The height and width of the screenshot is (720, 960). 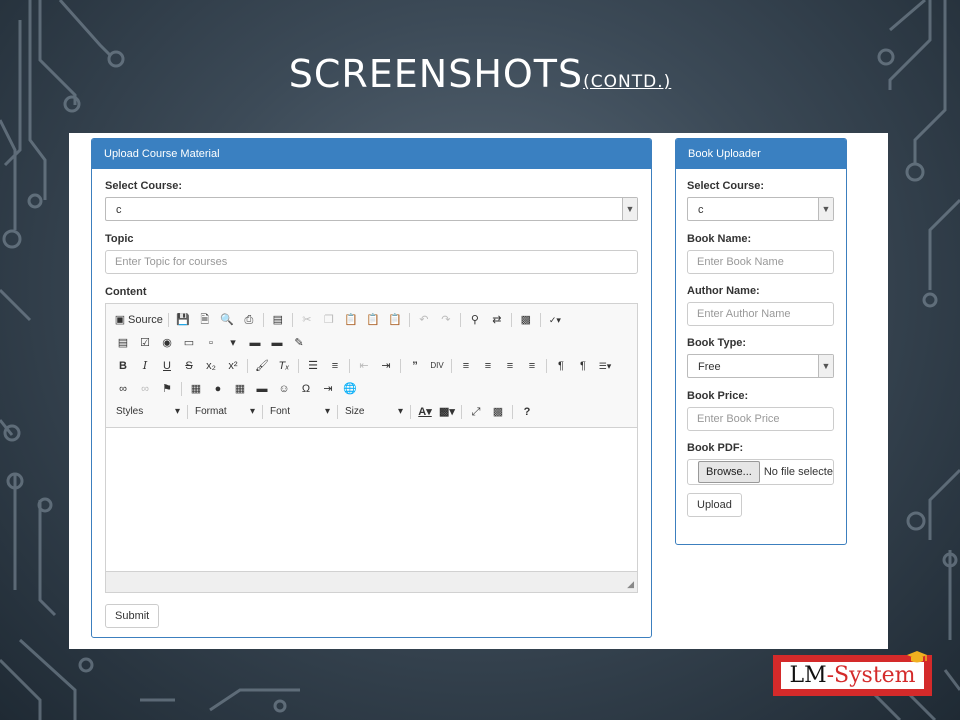 What do you see at coordinates (145, 343) in the screenshot?
I see `checkbox-icon: ☑` at bounding box center [145, 343].